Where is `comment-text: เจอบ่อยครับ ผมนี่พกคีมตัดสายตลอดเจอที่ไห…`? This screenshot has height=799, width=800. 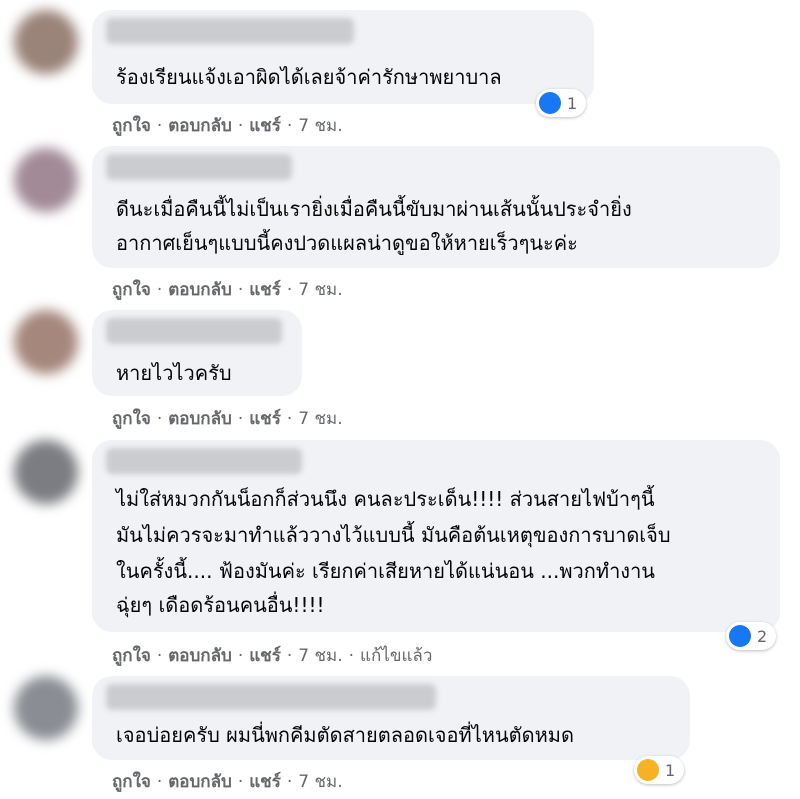 comment-text: เจอบ่อยครับ ผมนี่พกคีมตัดสายตลอดเจอที่ไห… is located at coordinates (345, 735).